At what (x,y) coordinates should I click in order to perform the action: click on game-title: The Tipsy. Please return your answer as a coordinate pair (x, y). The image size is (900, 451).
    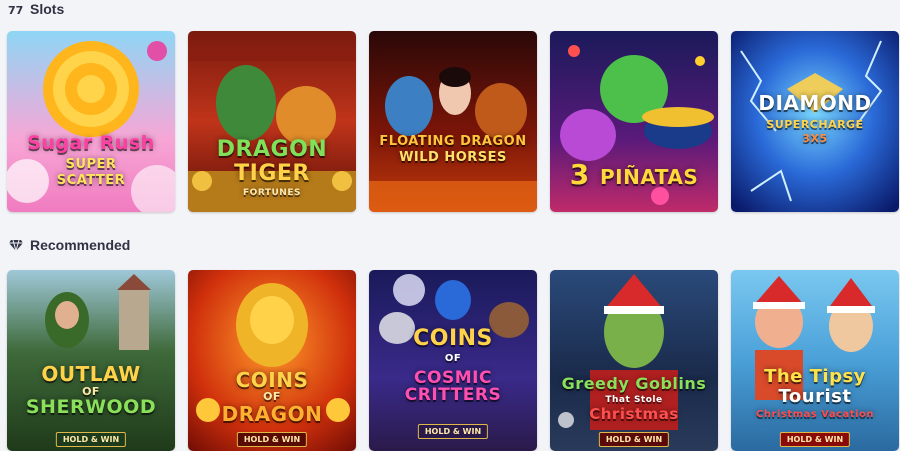
    Looking at the image, I should click on (815, 376).